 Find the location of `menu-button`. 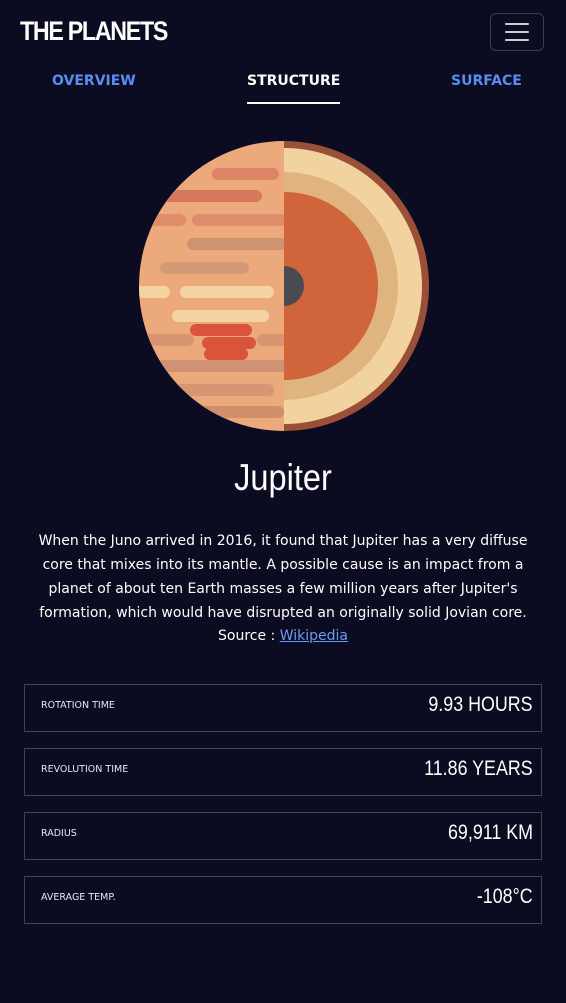

menu-button is located at coordinates (517, 32).